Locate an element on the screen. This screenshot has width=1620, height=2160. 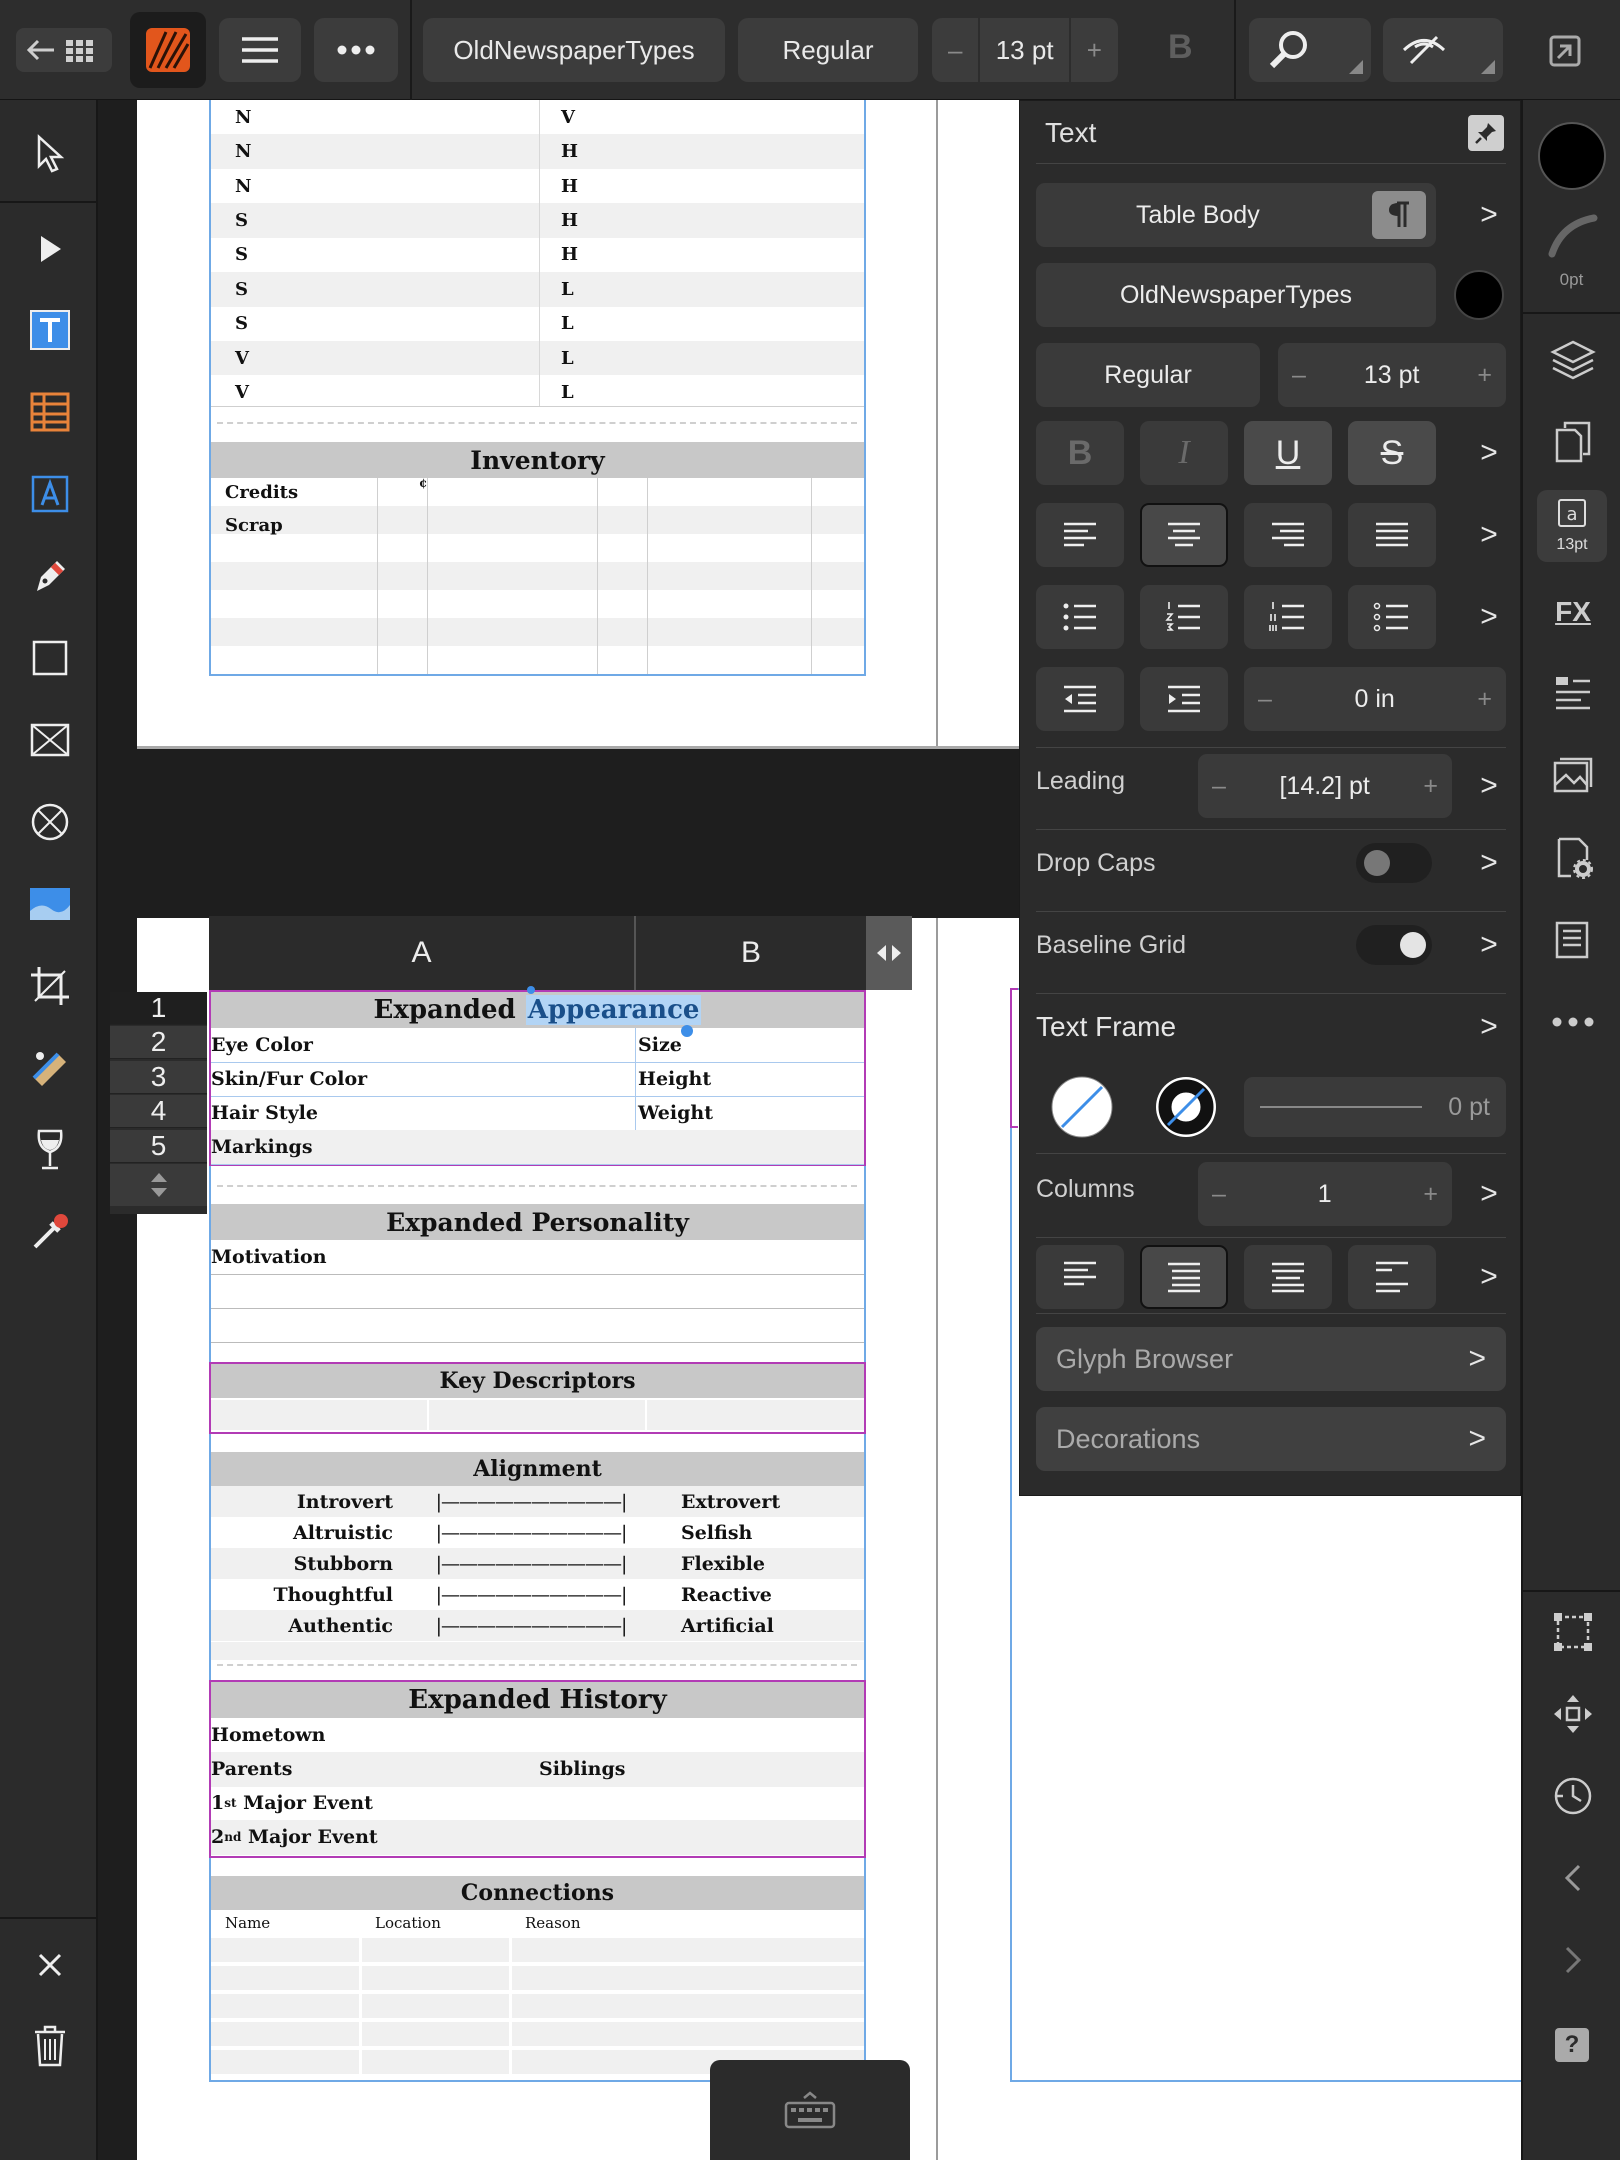
show-keyboard-button is located at coordinates (810, 2110).